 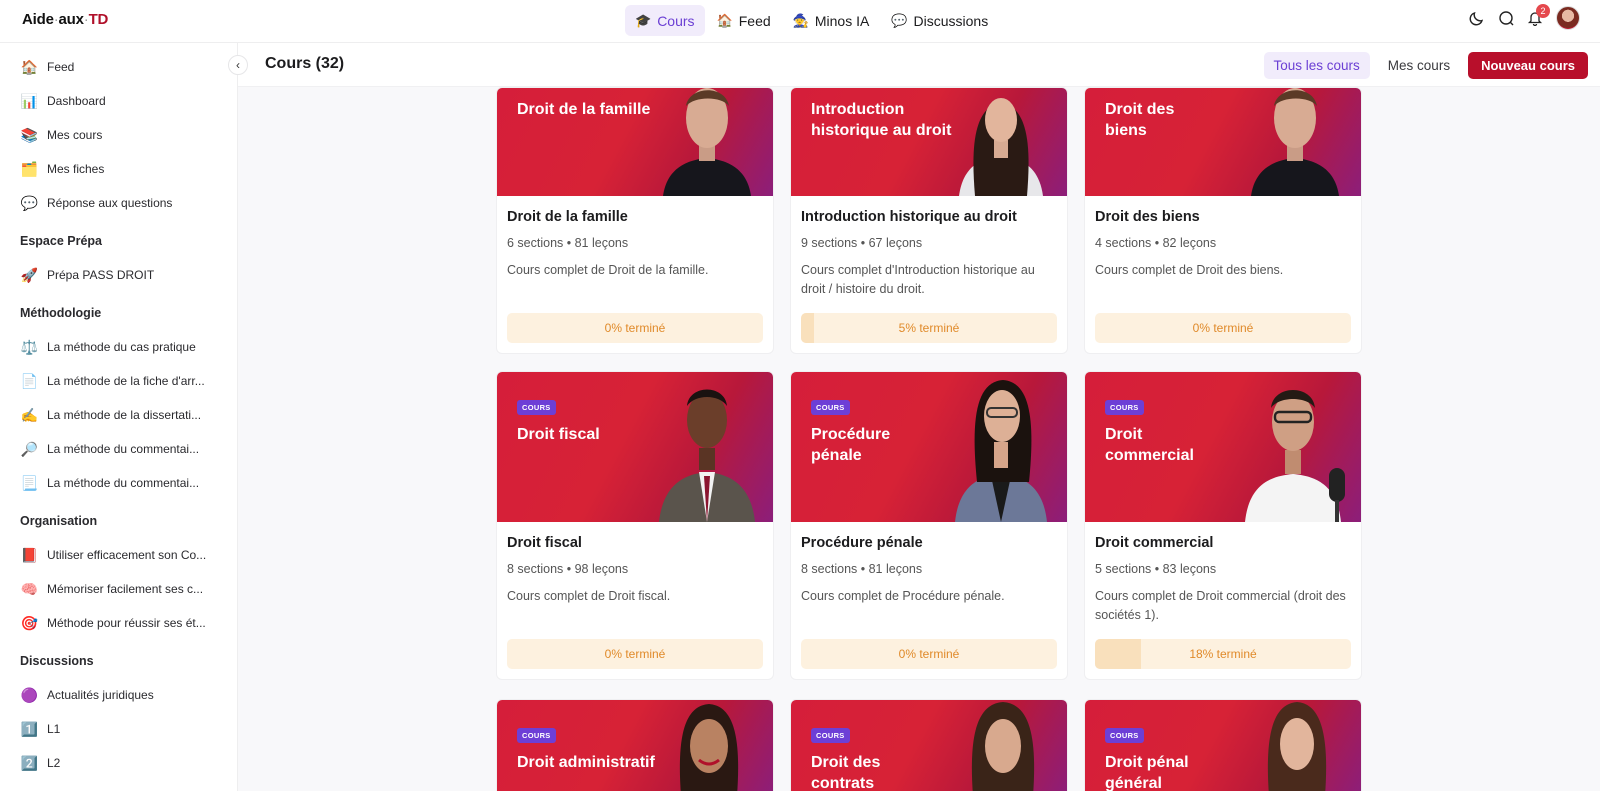 I want to click on avatar, so click(x=1568, y=18).